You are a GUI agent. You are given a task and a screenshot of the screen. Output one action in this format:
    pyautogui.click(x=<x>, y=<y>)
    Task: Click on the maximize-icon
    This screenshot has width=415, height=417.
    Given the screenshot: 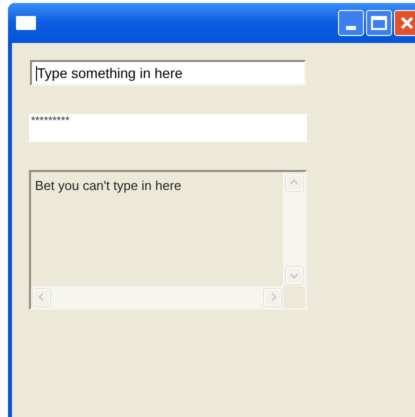 What is the action you would take?
    pyautogui.click(x=379, y=23)
    